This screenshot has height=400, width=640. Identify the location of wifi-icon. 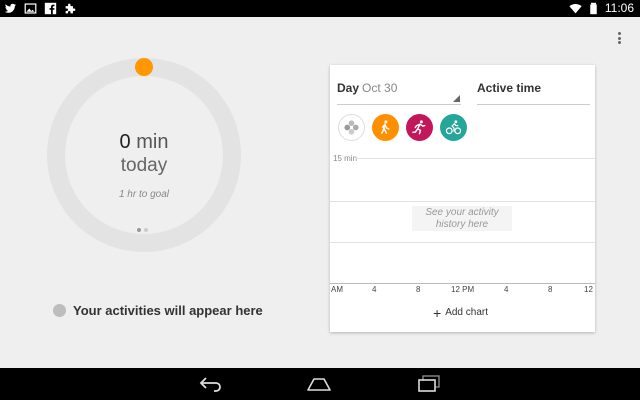
(575, 9).